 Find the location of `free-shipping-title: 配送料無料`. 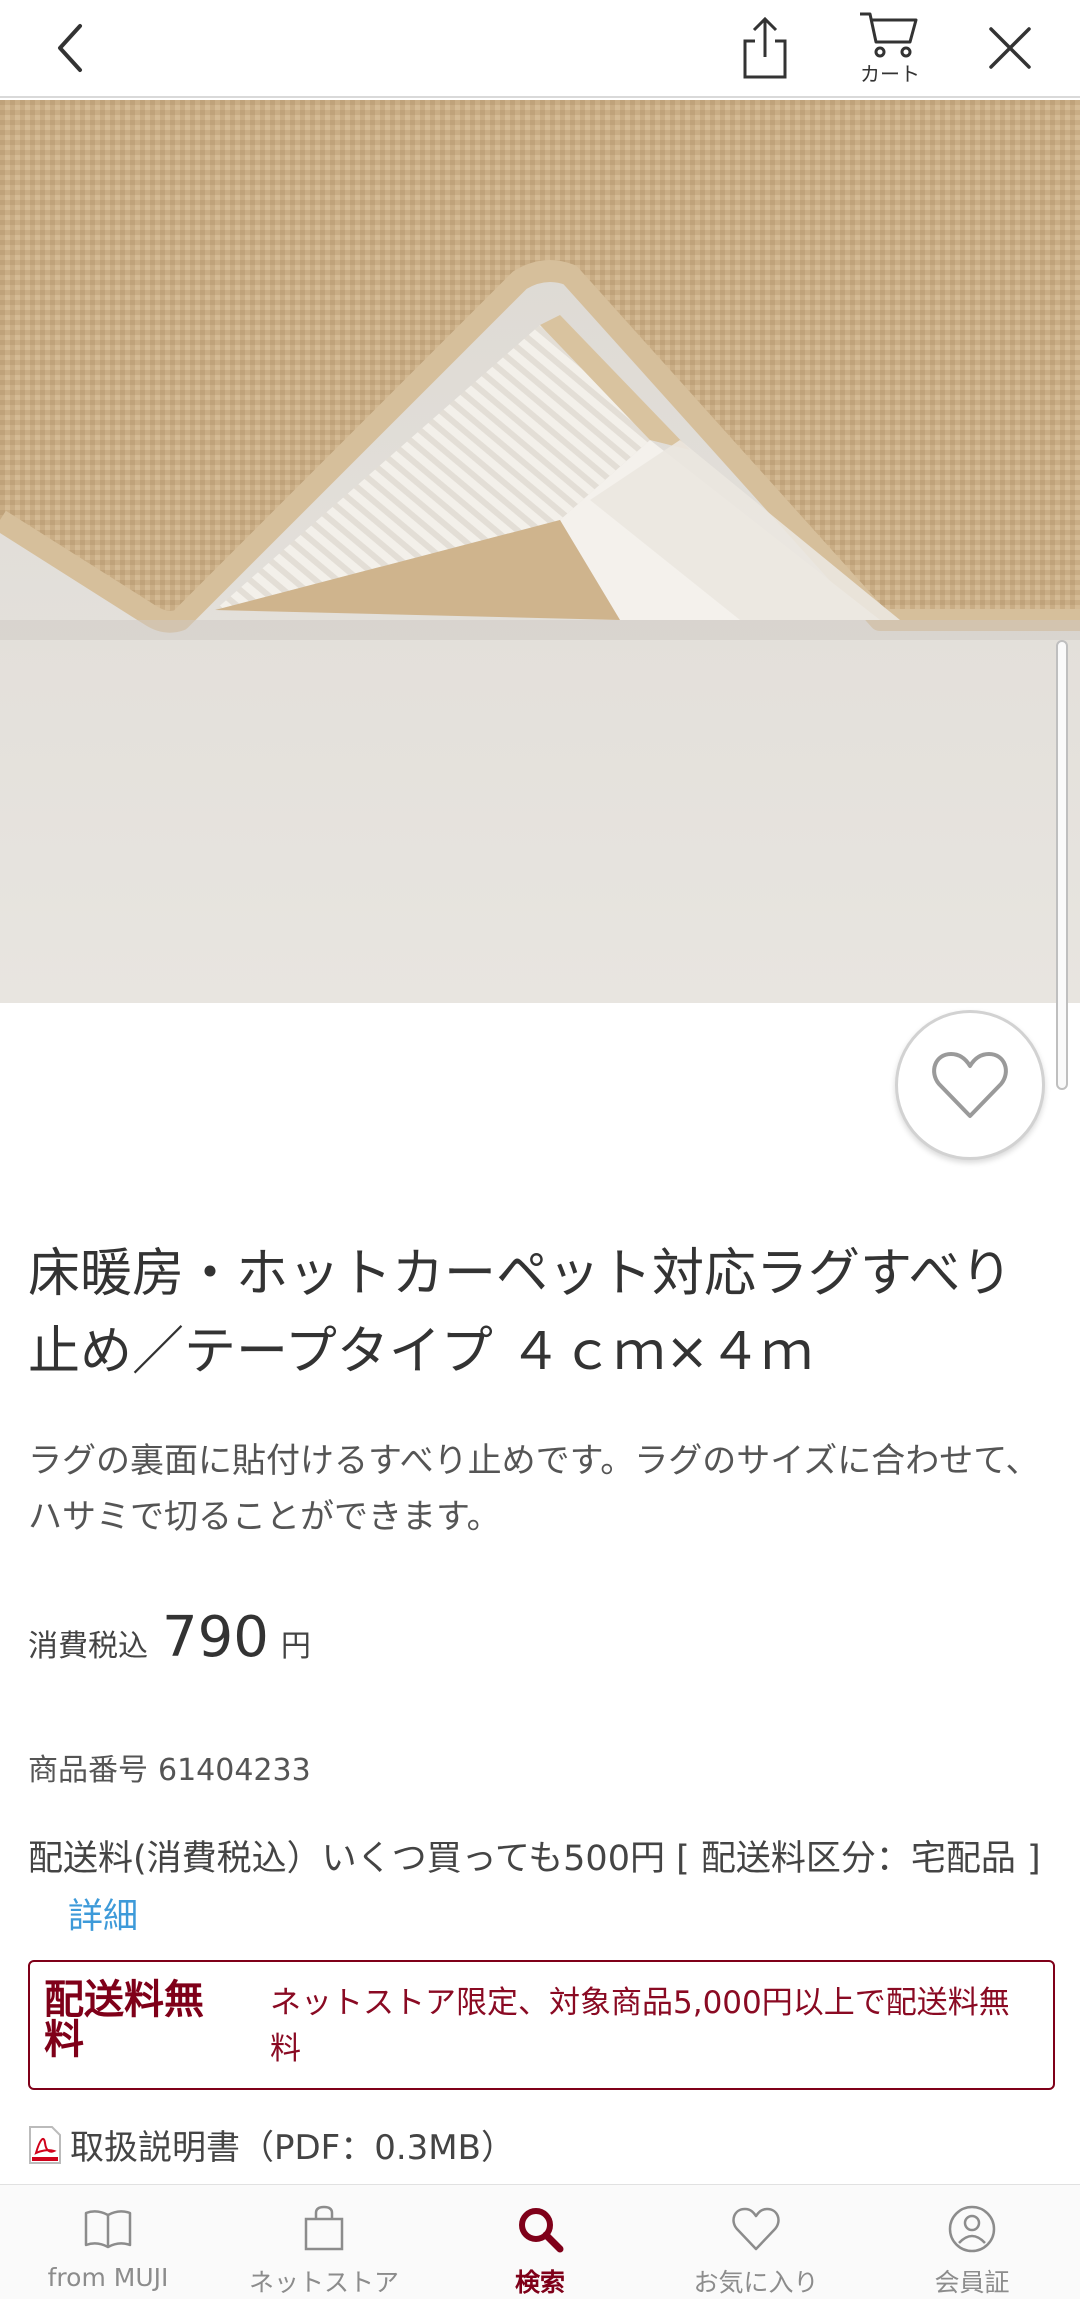

free-shipping-title: 配送料無料 is located at coordinates (124, 2020).